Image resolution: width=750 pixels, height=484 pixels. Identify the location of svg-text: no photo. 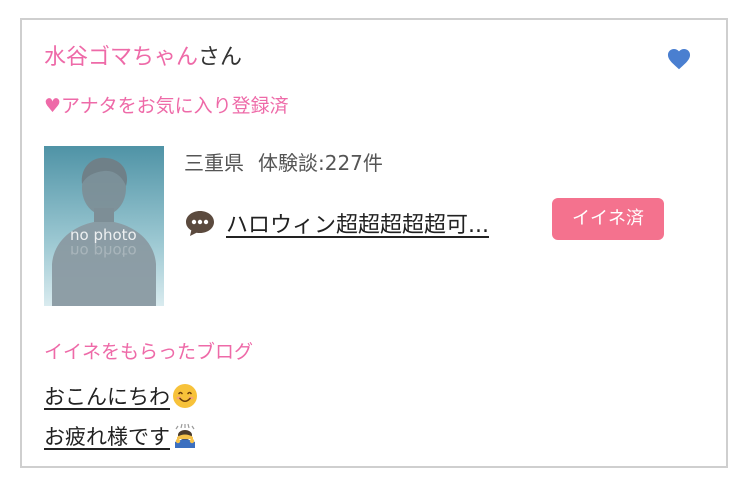
(103, 251).